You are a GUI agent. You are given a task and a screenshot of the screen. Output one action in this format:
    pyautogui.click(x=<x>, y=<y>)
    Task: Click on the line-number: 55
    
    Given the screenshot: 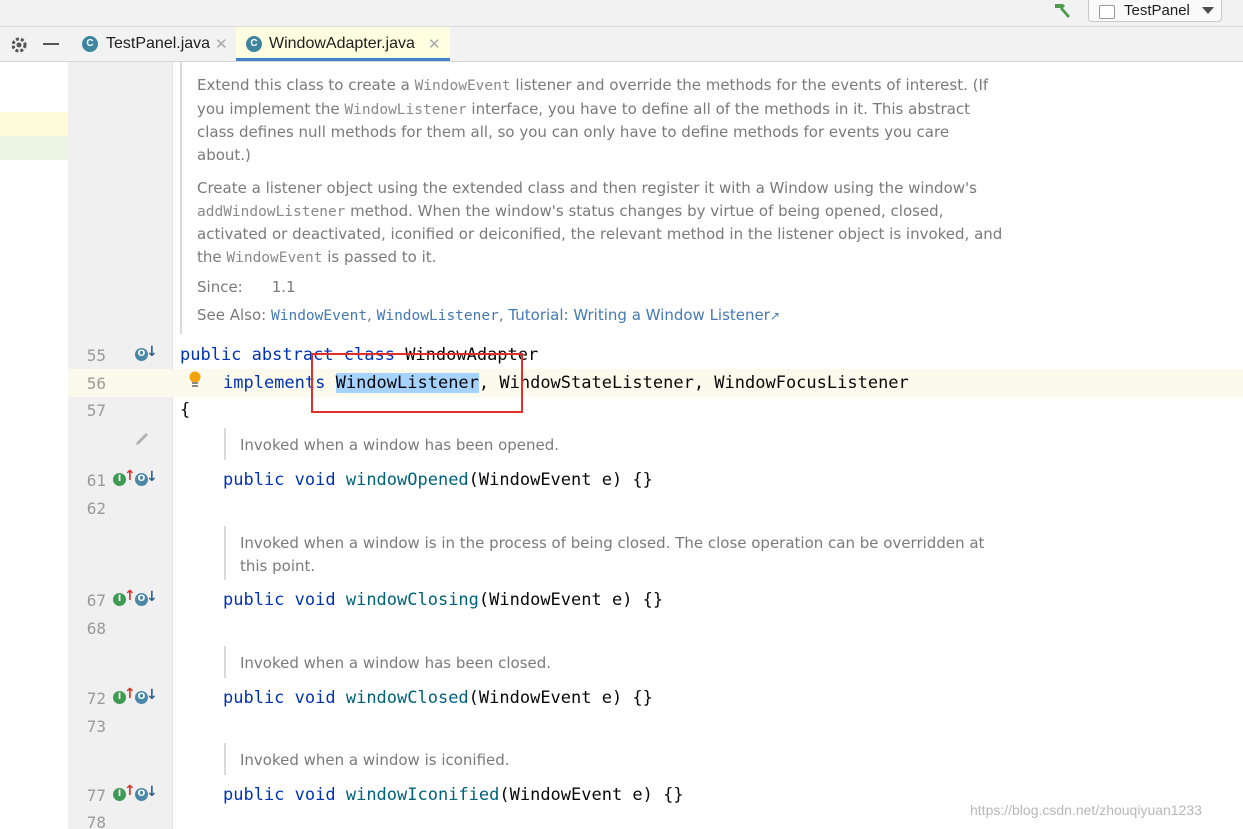 What is the action you would take?
    pyautogui.click(x=96, y=355)
    